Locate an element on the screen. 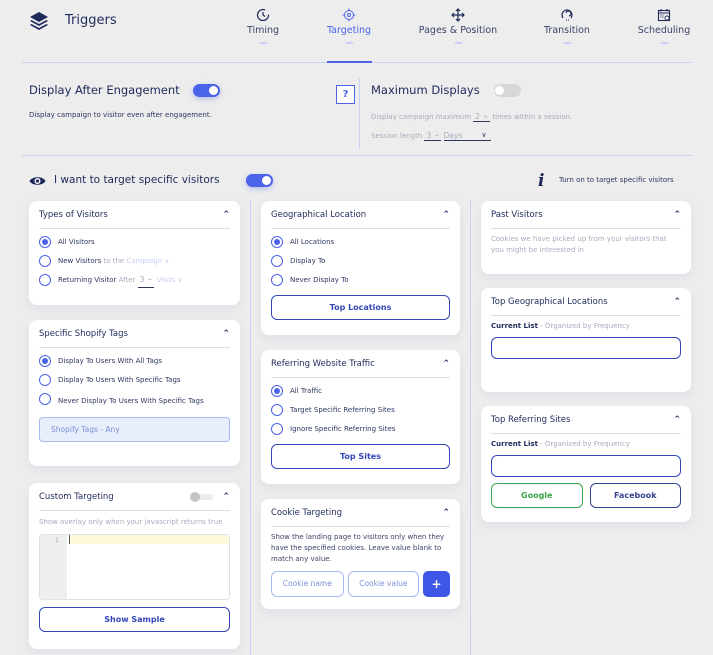 The width and height of the screenshot is (713, 655). app-title: Triggers is located at coordinates (91, 20).